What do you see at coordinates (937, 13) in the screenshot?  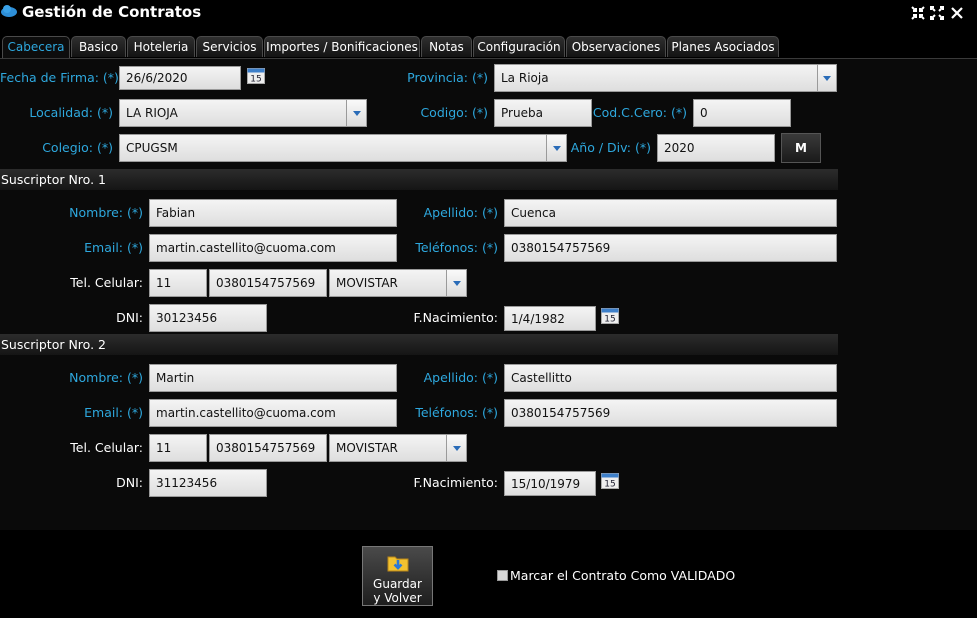 I see `expand-icon` at bounding box center [937, 13].